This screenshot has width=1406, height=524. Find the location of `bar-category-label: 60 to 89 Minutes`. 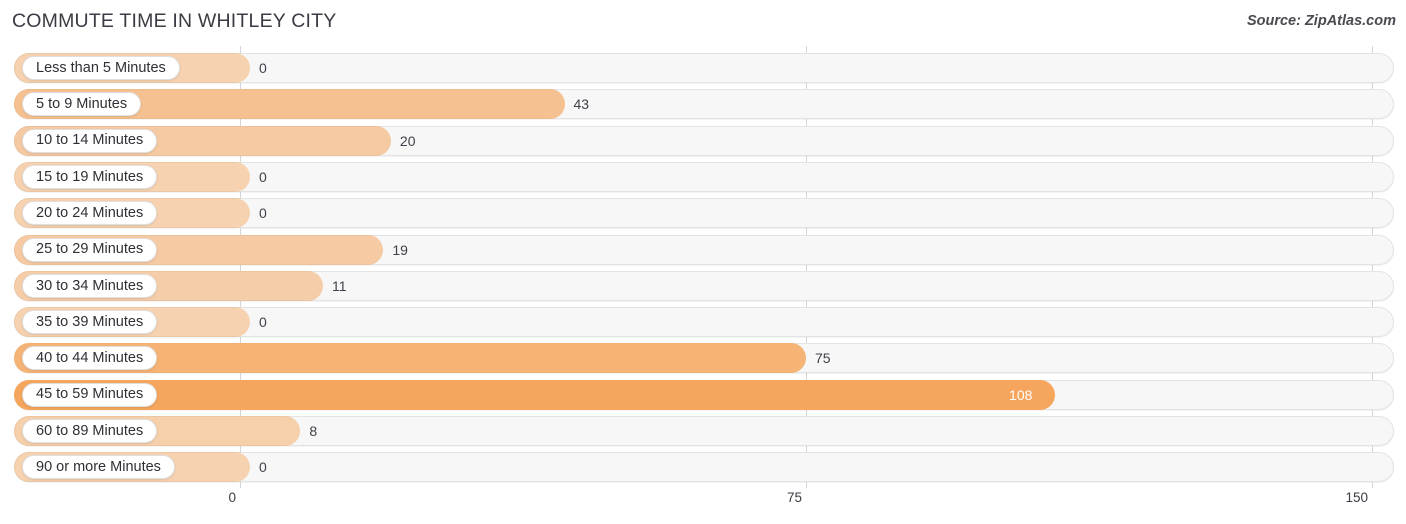

bar-category-label: 60 to 89 Minutes is located at coordinates (90, 431).